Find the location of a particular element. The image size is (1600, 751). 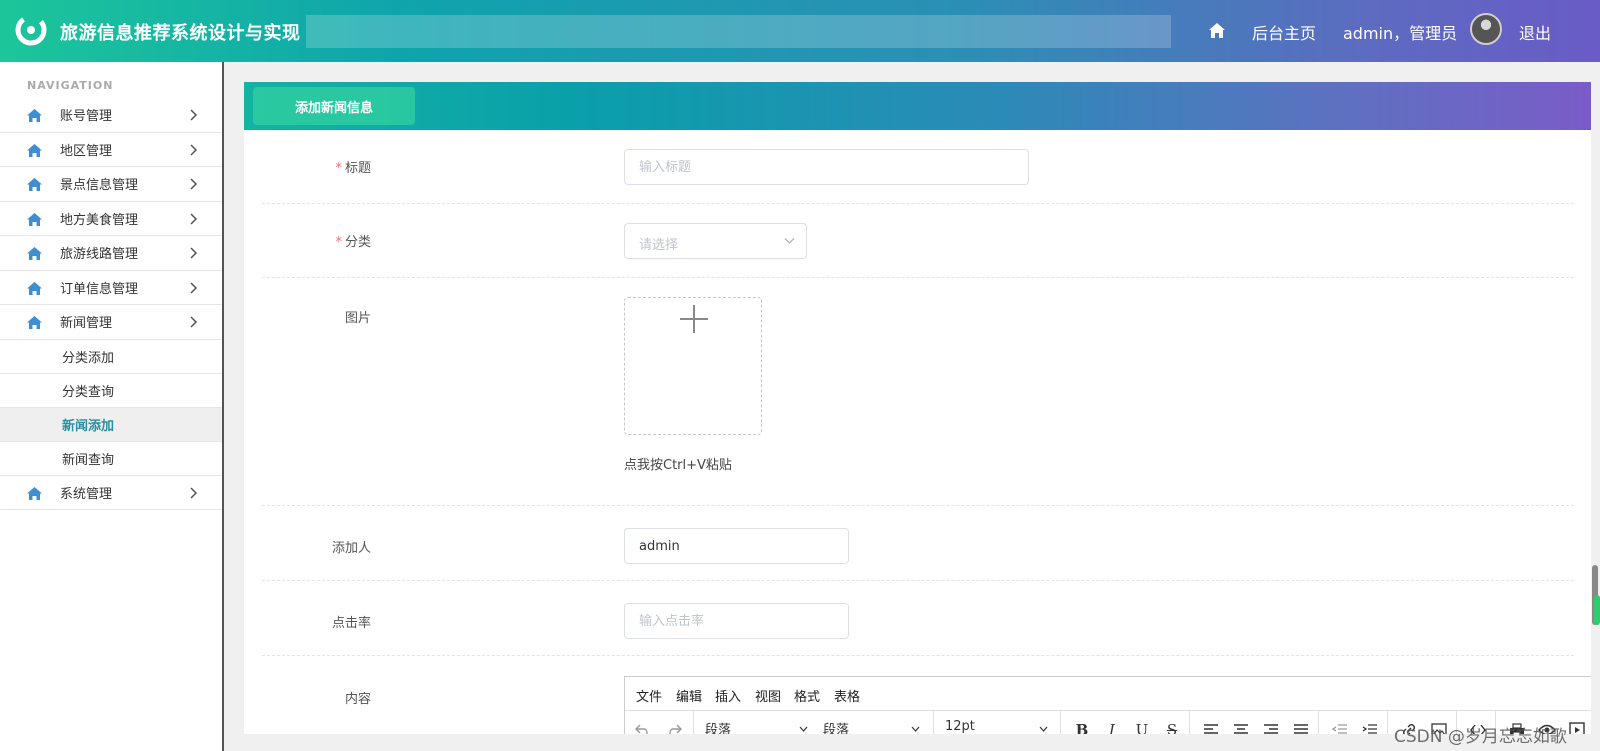

panel-header: 添加新闻信息 is located at coordinates (917, 106).